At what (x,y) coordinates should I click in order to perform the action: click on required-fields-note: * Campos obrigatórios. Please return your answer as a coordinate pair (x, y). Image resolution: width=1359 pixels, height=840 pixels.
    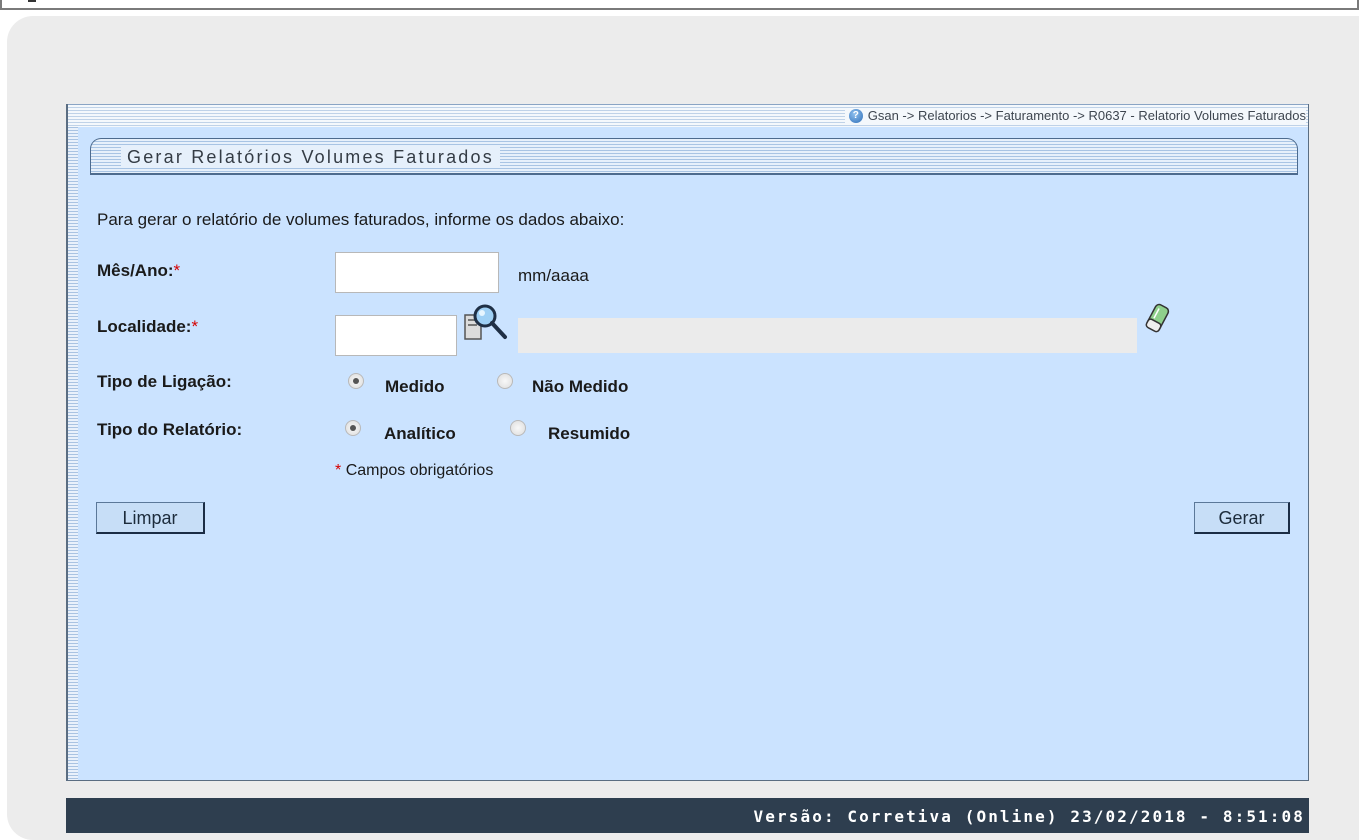
    Looking at the image, I should click on (414, 471).